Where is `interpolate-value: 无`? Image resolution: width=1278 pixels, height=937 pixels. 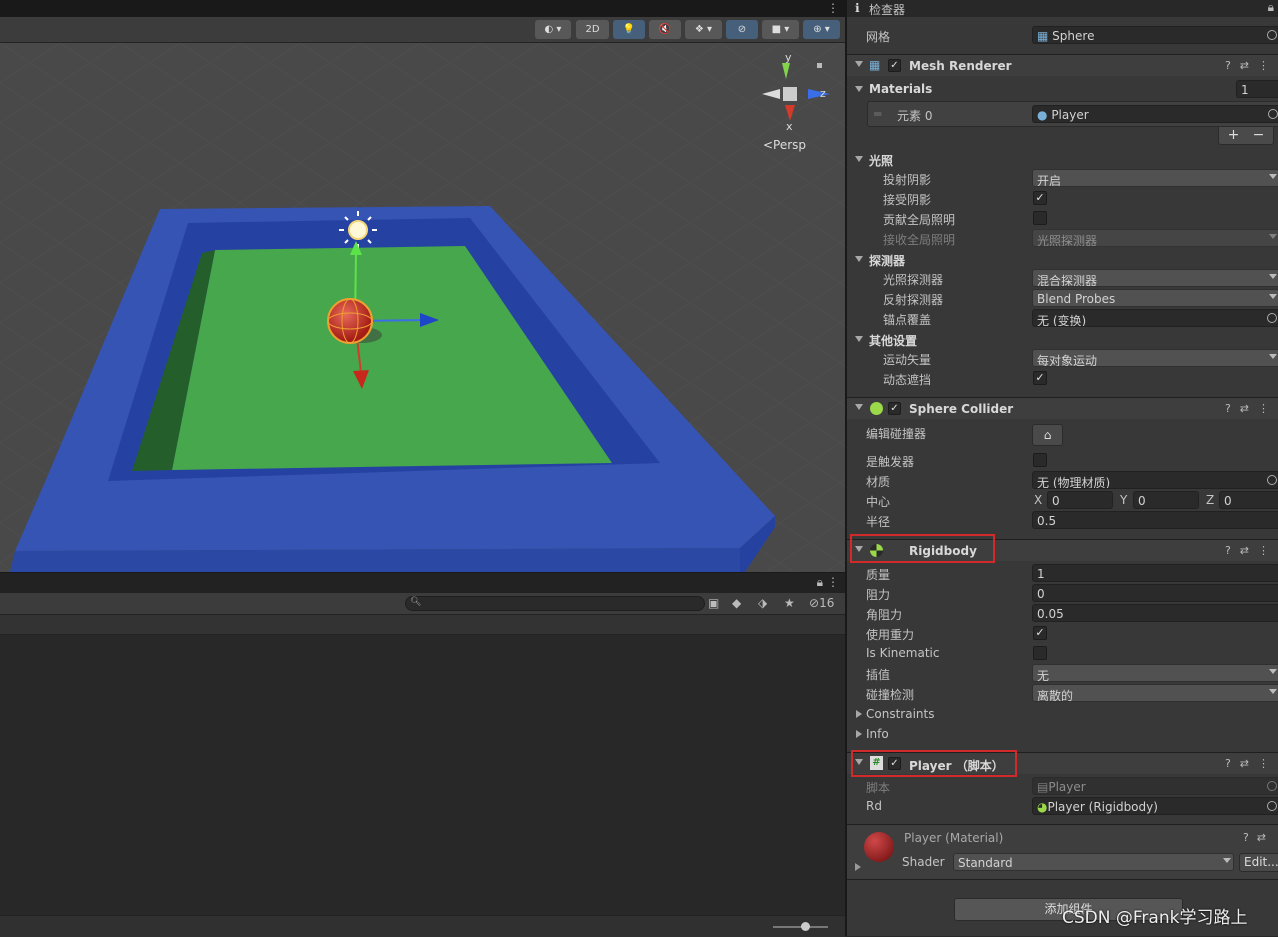 interpolate-value: 无 is located at coordinates (1043, 675).